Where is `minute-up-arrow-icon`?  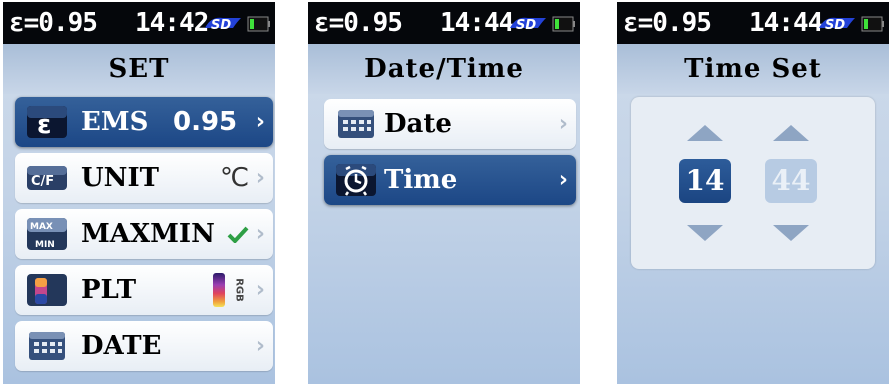 minute-up-arrow-icon is located at coordinates (791, 133).